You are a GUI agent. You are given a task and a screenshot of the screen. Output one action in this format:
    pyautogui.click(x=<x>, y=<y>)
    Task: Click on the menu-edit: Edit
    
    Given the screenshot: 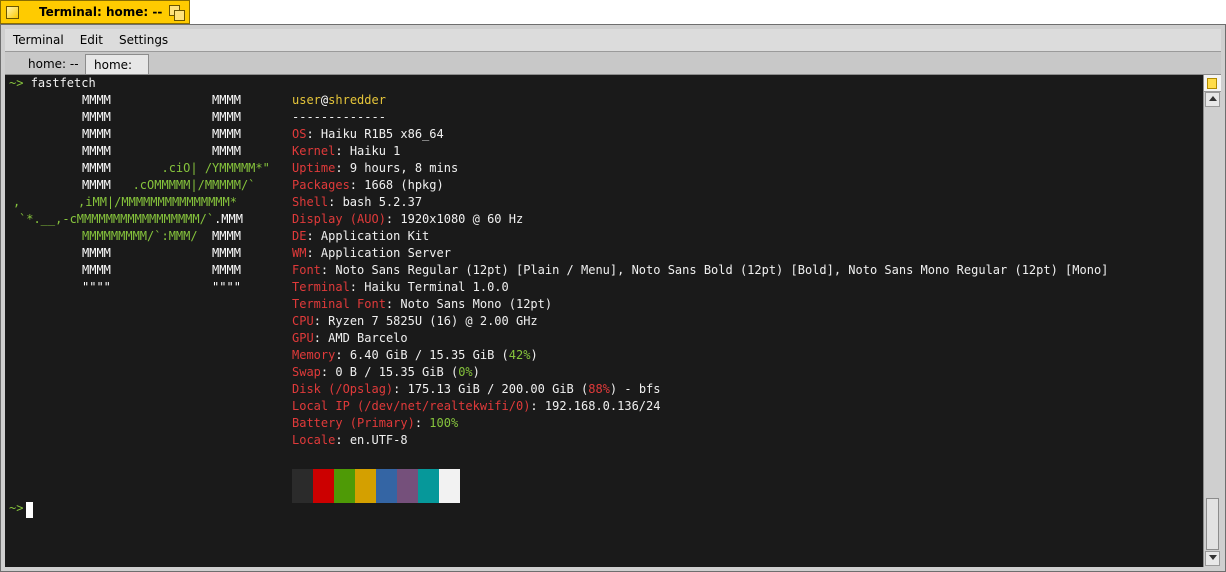 What is the action you would take?
    pyautogui.click(x=91, y=40)
    